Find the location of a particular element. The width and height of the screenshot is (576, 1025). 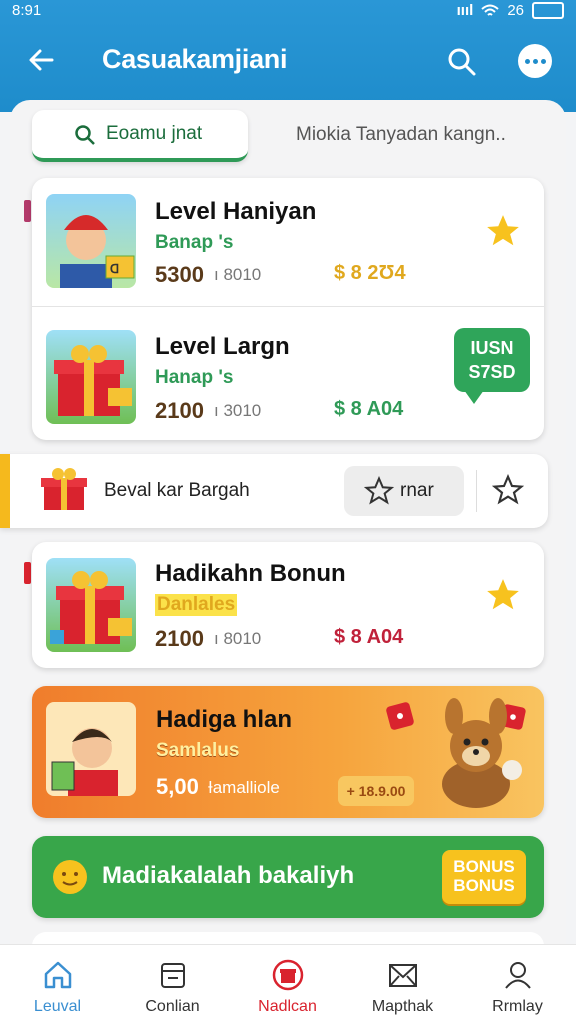

card-subtitle: Hanap 's is located at coordinates (194, 377).